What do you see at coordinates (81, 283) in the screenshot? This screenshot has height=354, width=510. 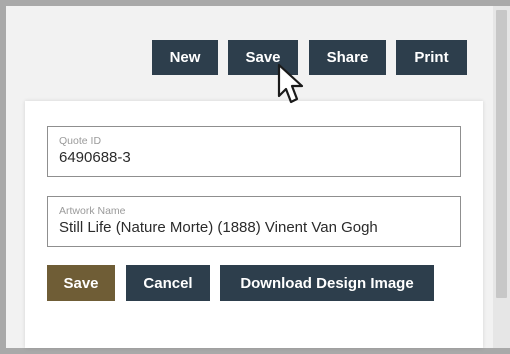 I see `form-save-button: Save` at bounding box center [81, 283].